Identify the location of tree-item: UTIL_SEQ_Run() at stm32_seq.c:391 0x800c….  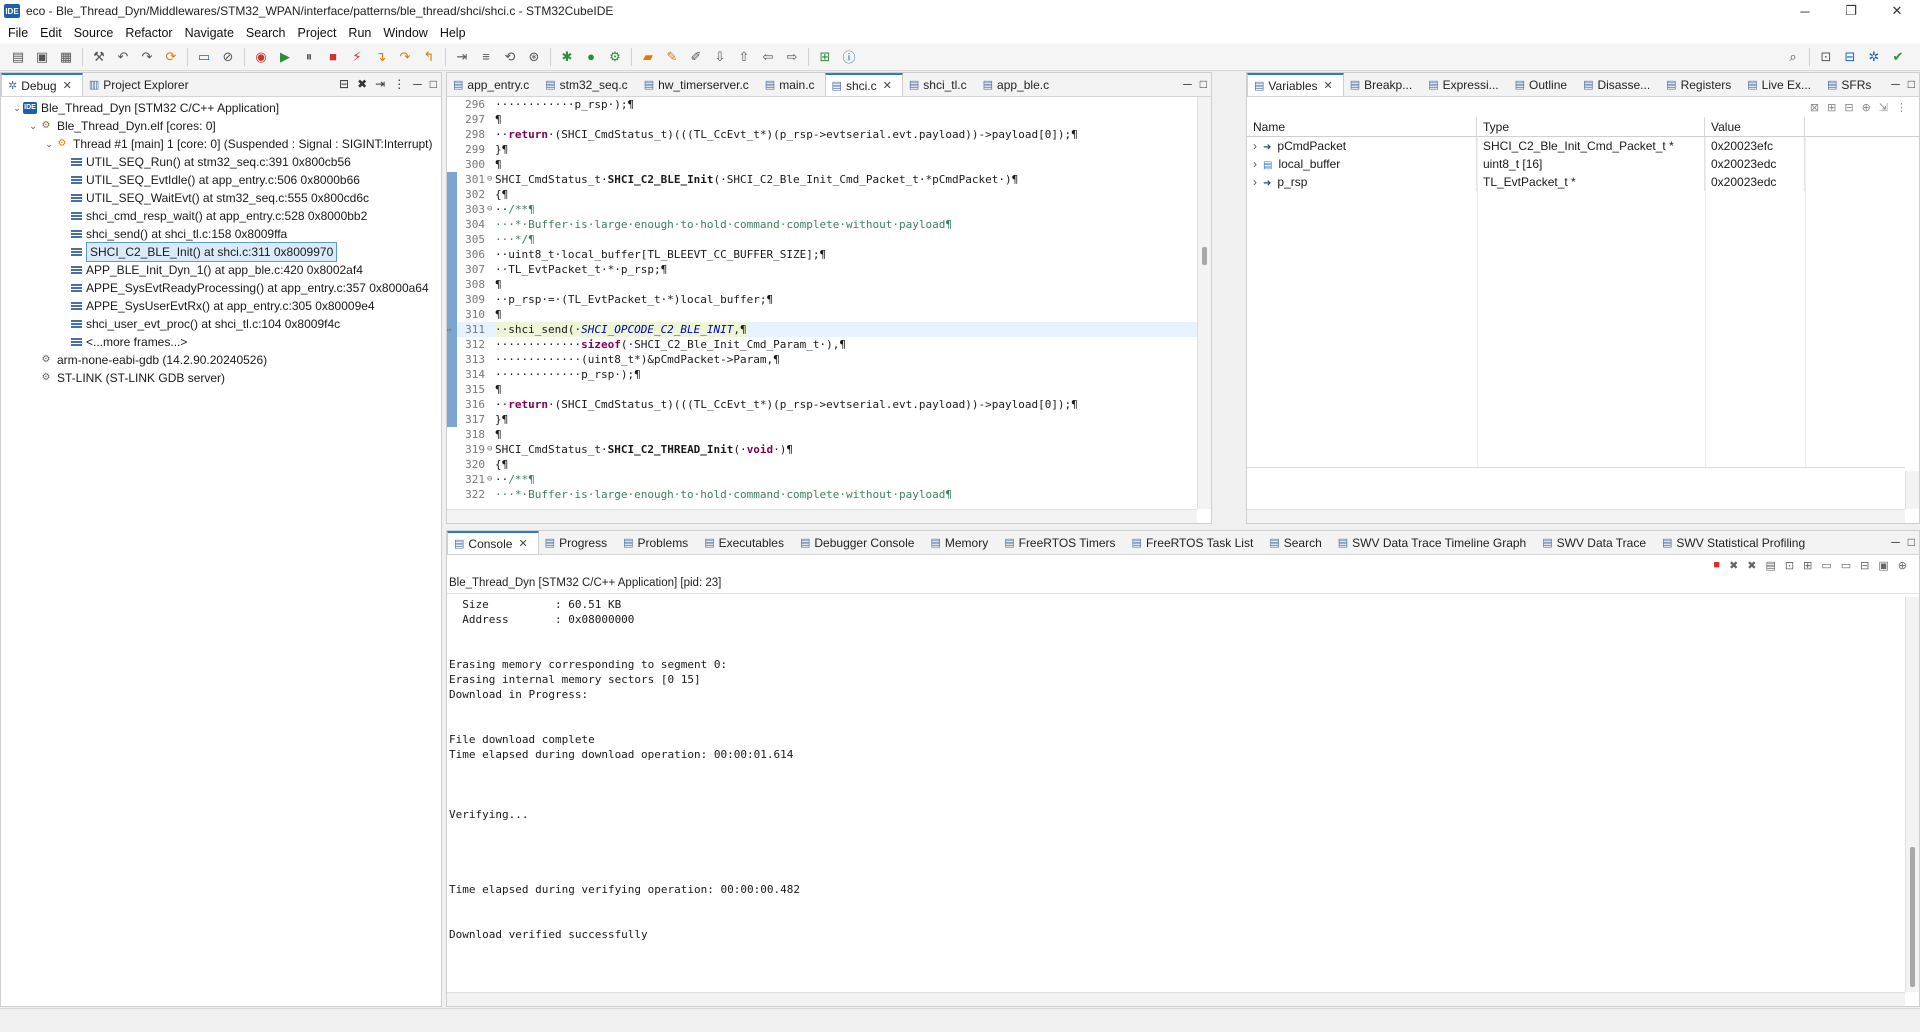
(221, 162).